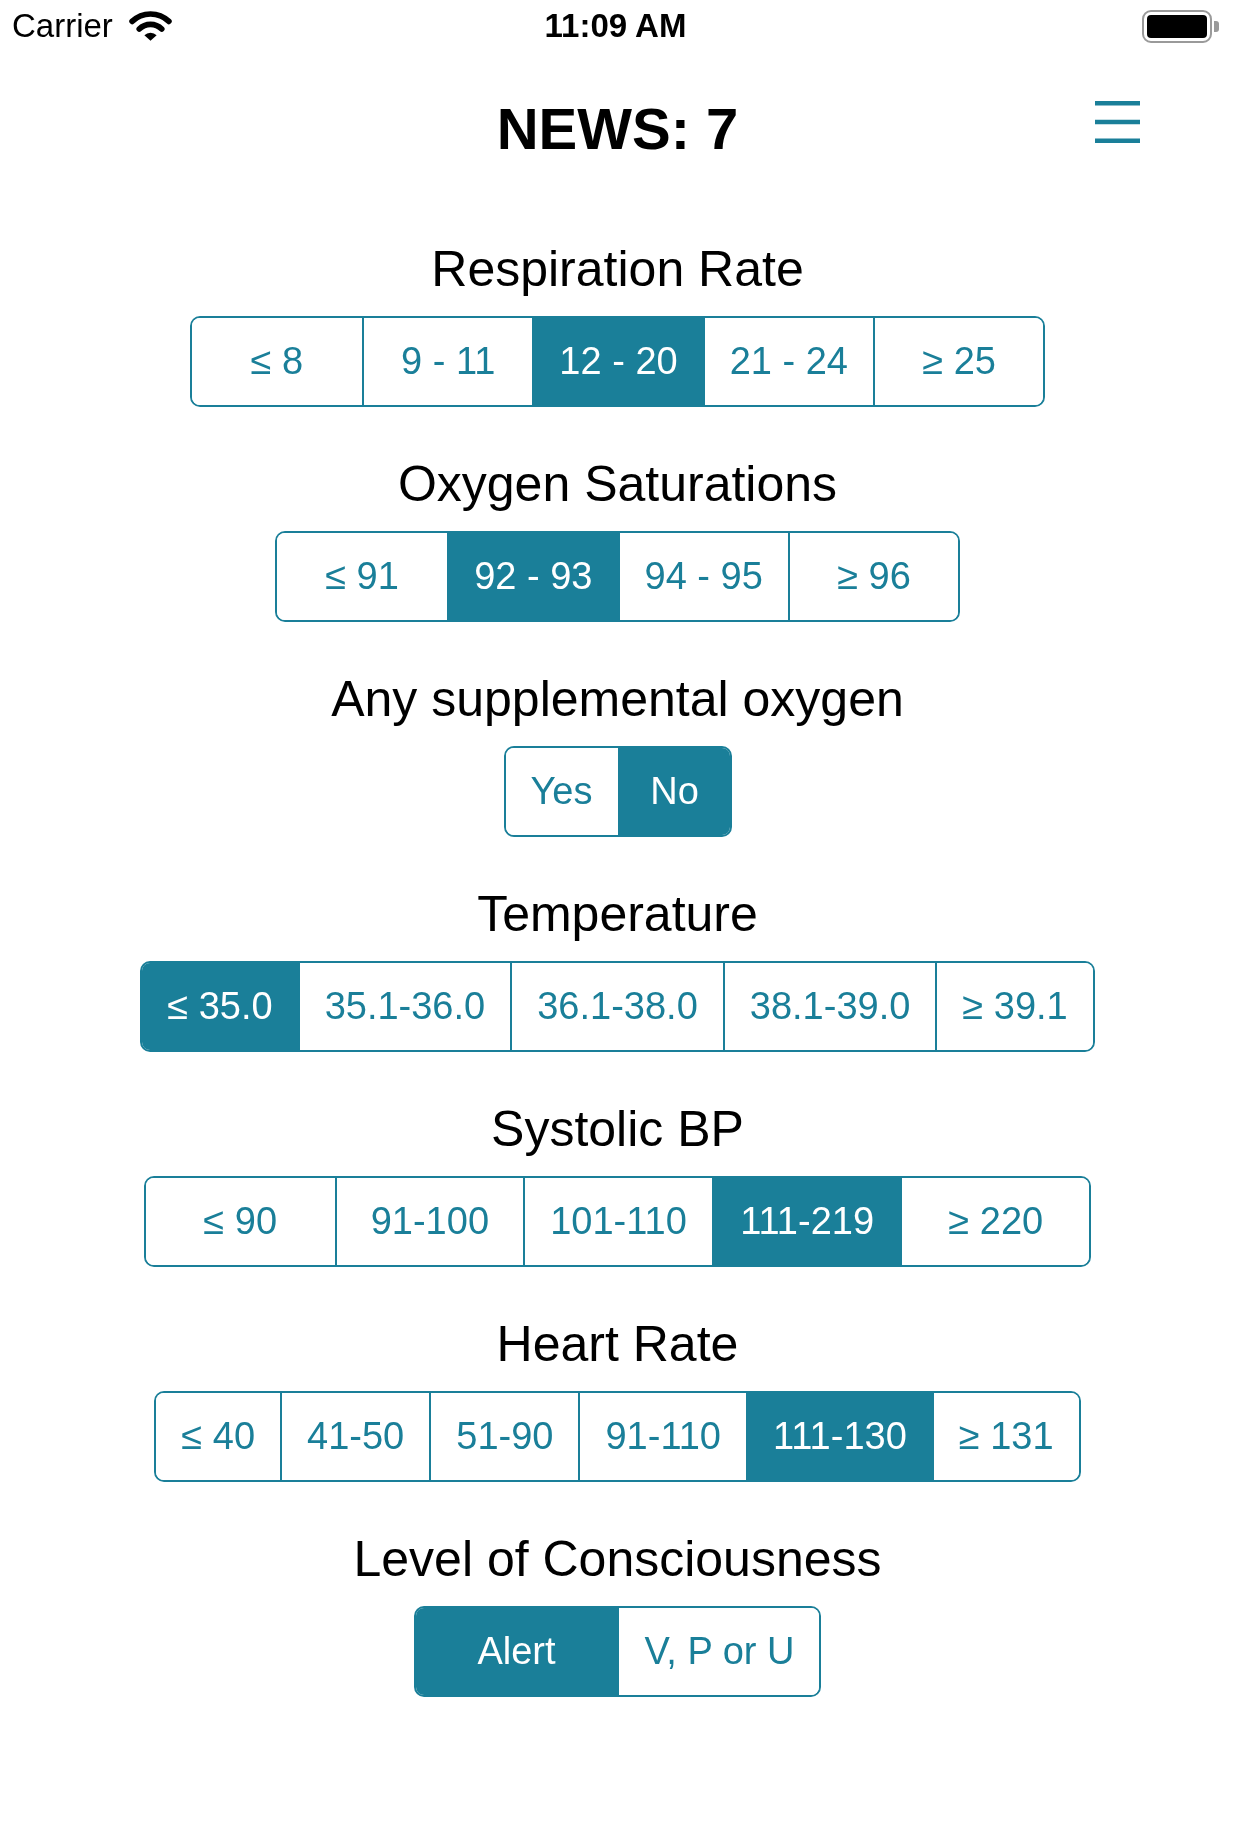  Describe the element at coordinates (617, 1129) in the screenshot. I see `parameter-label: Systolic BP` at that location.